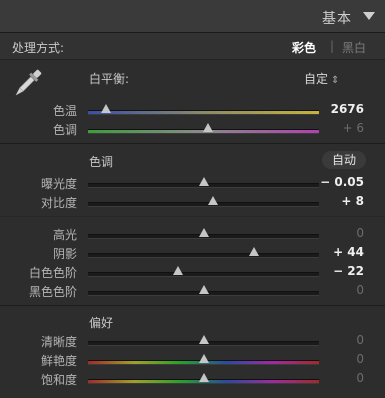  What do you see at coordinates (101, 162) in the screenshot?
I see `tone-title: 色调` at bounding box center [101, 162].